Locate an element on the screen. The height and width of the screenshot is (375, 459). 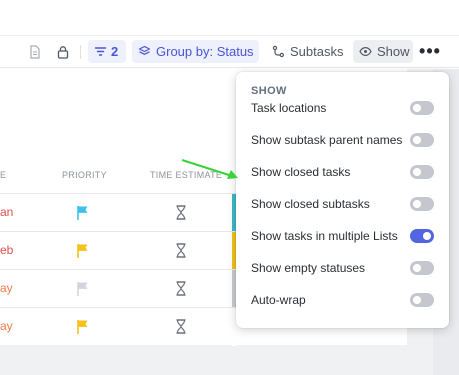
more-options-icon: ••• is located at coordinates (430, 51).